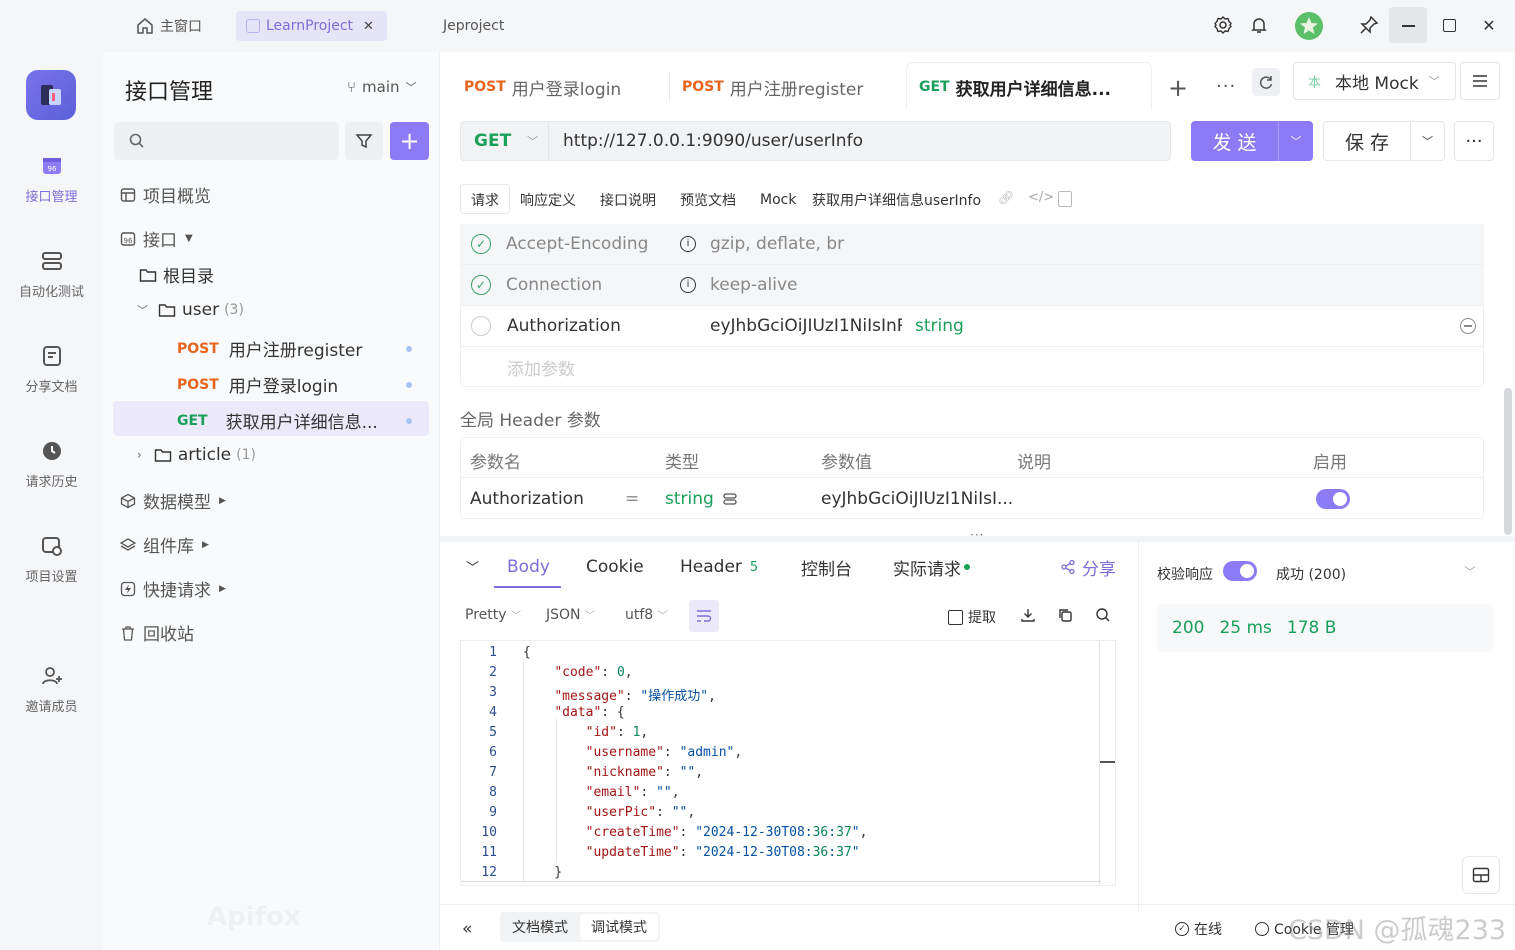 The height and width of the screenshot is (950, 1515). What do you see at coordinates (1065, 615) in the screenshot?
I see `copy-icon` at bounding box center [1065, 615].